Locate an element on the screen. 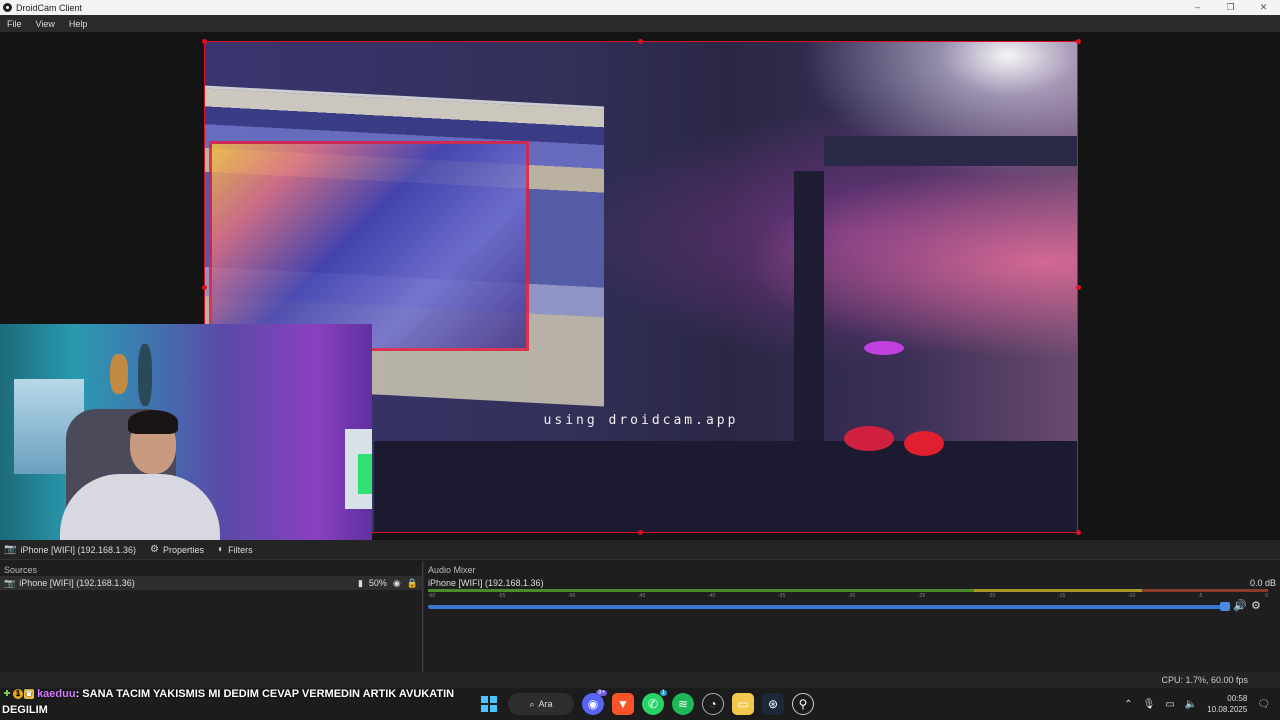  source-volume: 50% is located at coordinates (377, 583).